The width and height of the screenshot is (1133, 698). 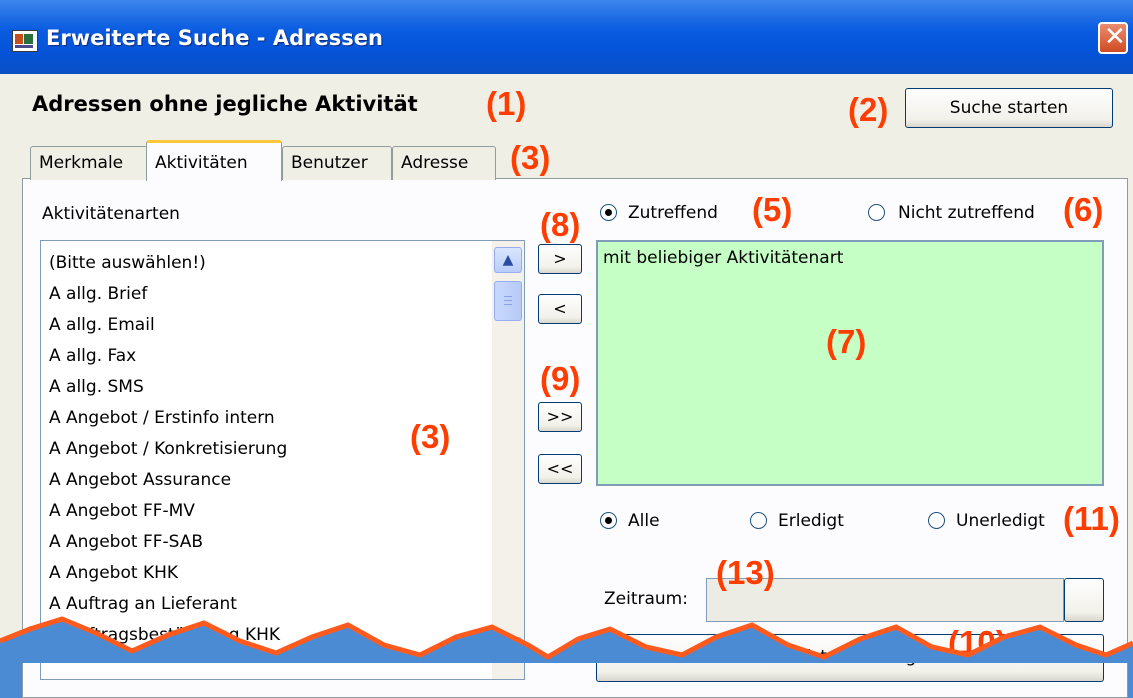 I want to click on list-item: A allg. Brief, so click(x=98, y=294).